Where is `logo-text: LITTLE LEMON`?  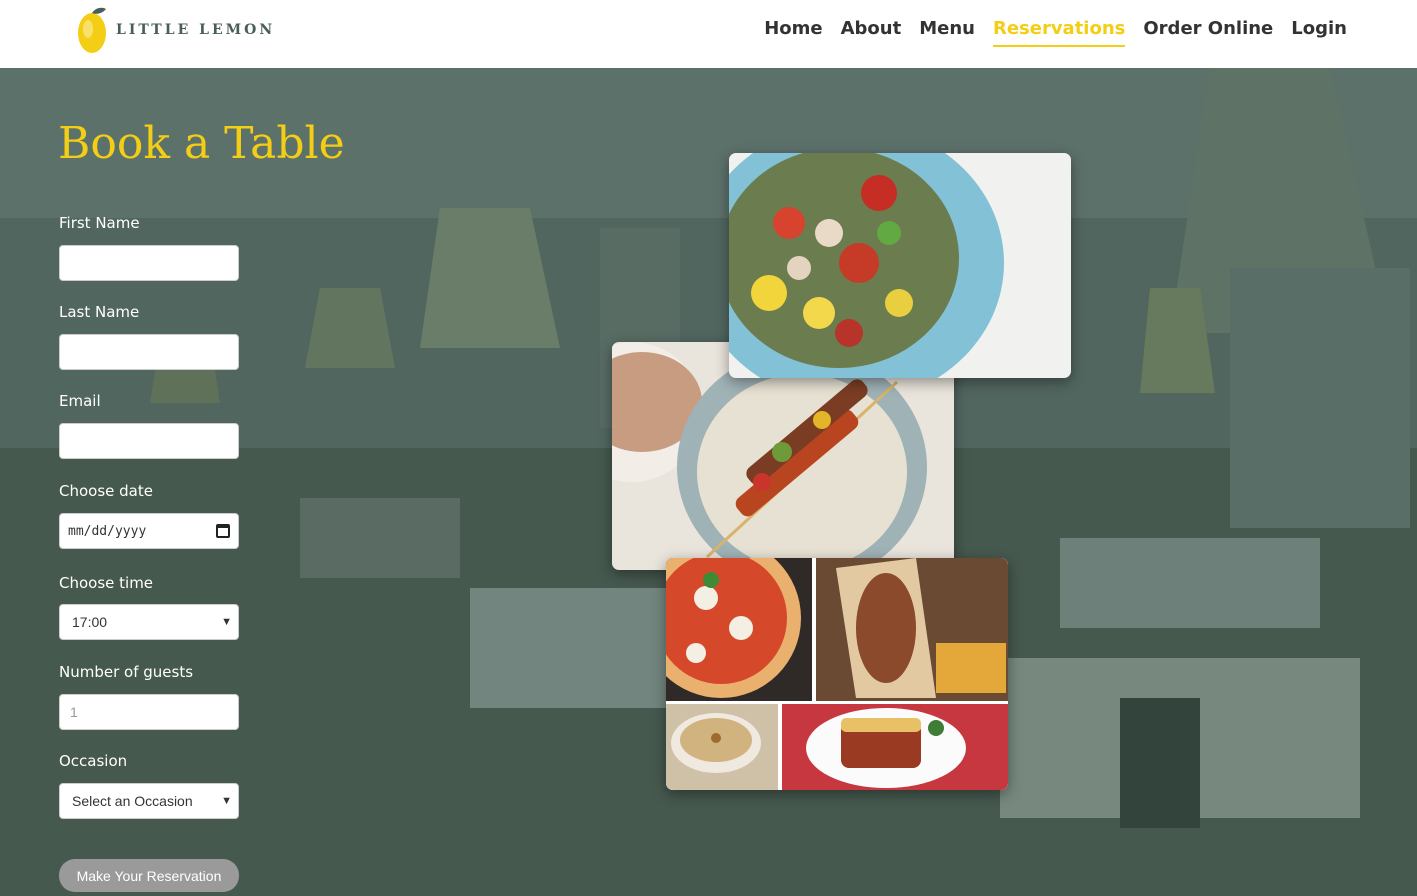
logo-text: LITTLE LEMON is located at coordinates (196, 30).